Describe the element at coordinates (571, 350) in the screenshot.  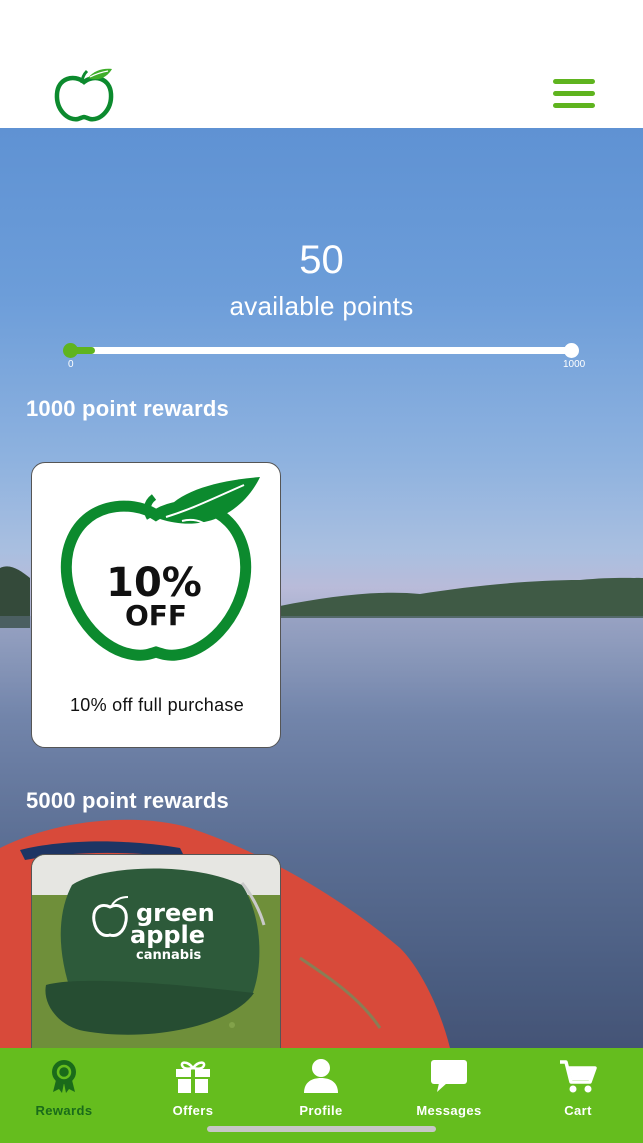
I see `progress-end-marker` at that location.